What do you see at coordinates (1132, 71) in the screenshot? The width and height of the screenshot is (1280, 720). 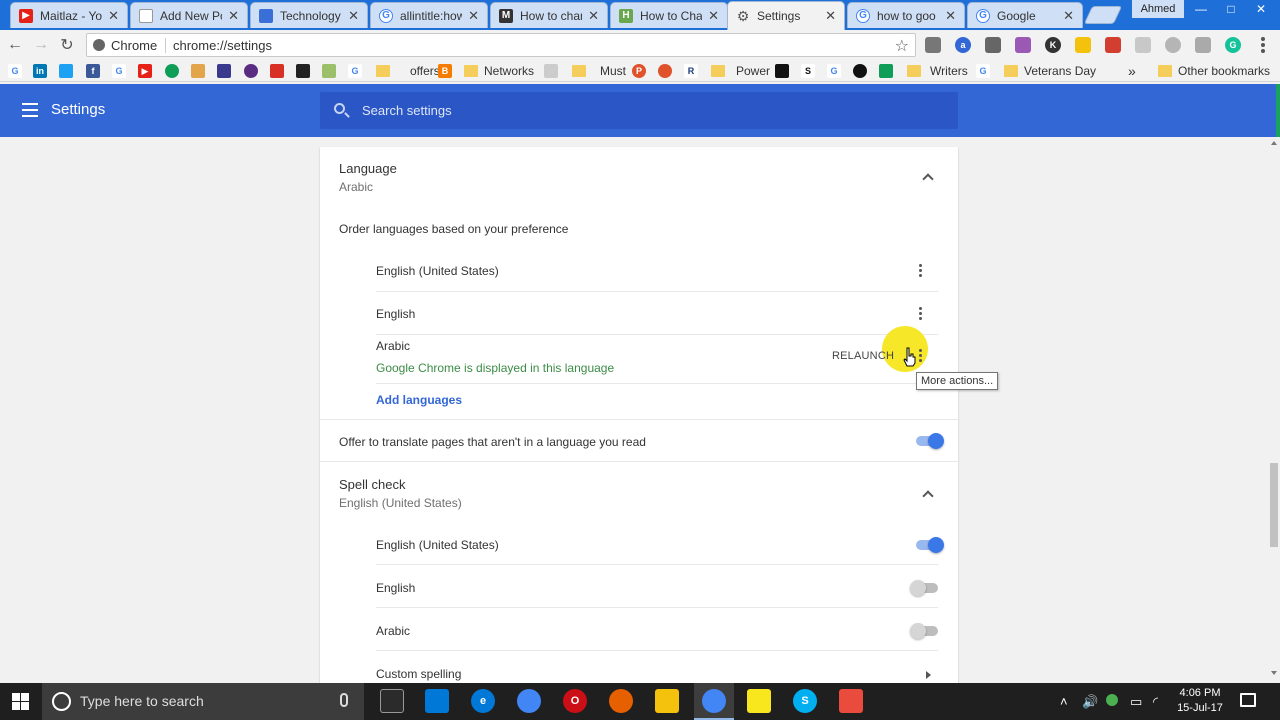 I see `bookmarks-overflow-button: »` at bounding box center [1132, 71].